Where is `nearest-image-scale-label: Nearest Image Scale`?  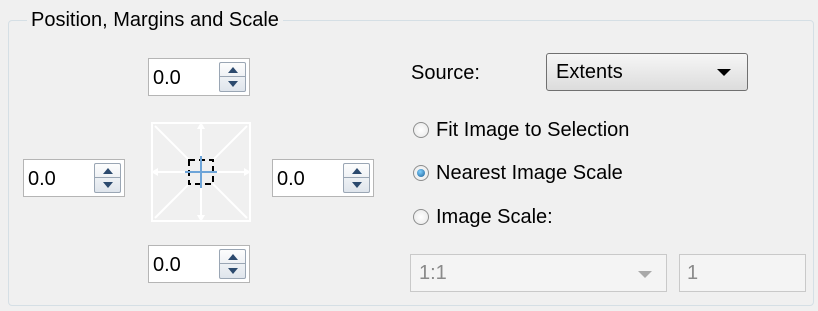
nearest-image-scale-label: Nearest Image Scale is located at coordinates (529, 173).